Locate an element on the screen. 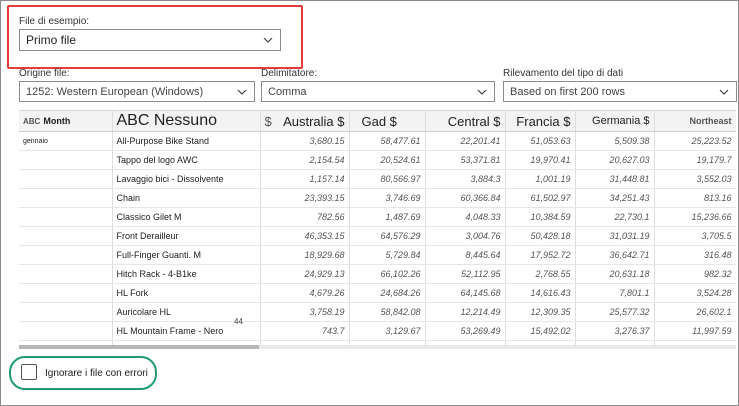 The image size is (739, 406). table-cell: 3,276.37 is located at coordinates (615, 331).